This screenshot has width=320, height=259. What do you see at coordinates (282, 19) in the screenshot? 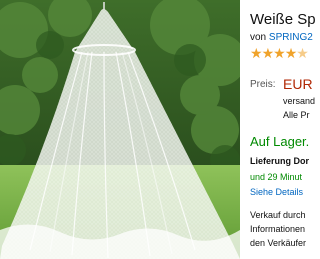
I see `product-title: Weiße Sp` at bounding box center [282, 19].